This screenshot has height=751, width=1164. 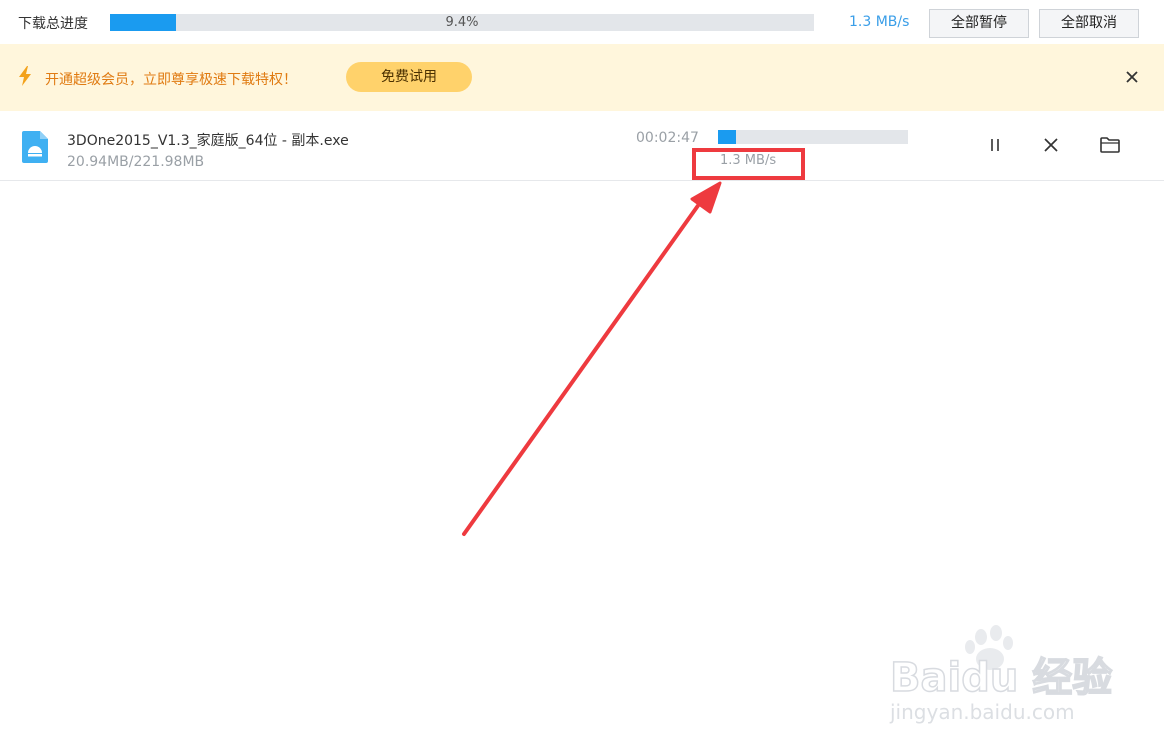 What do you see at coordinates (53, 24) in the screenshot?
I see `total-progress-title: 下载总进度` at bounding box center [53, 24].